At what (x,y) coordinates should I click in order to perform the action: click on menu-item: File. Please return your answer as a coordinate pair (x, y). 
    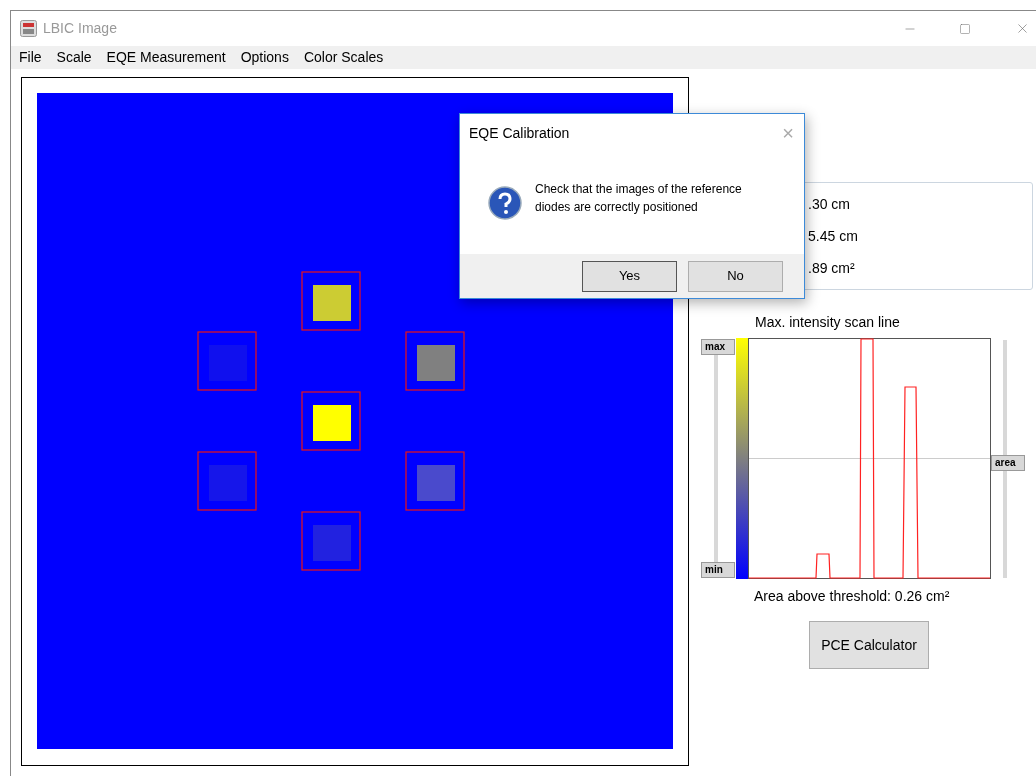
    Looking at the image, I should click on (30, 57).